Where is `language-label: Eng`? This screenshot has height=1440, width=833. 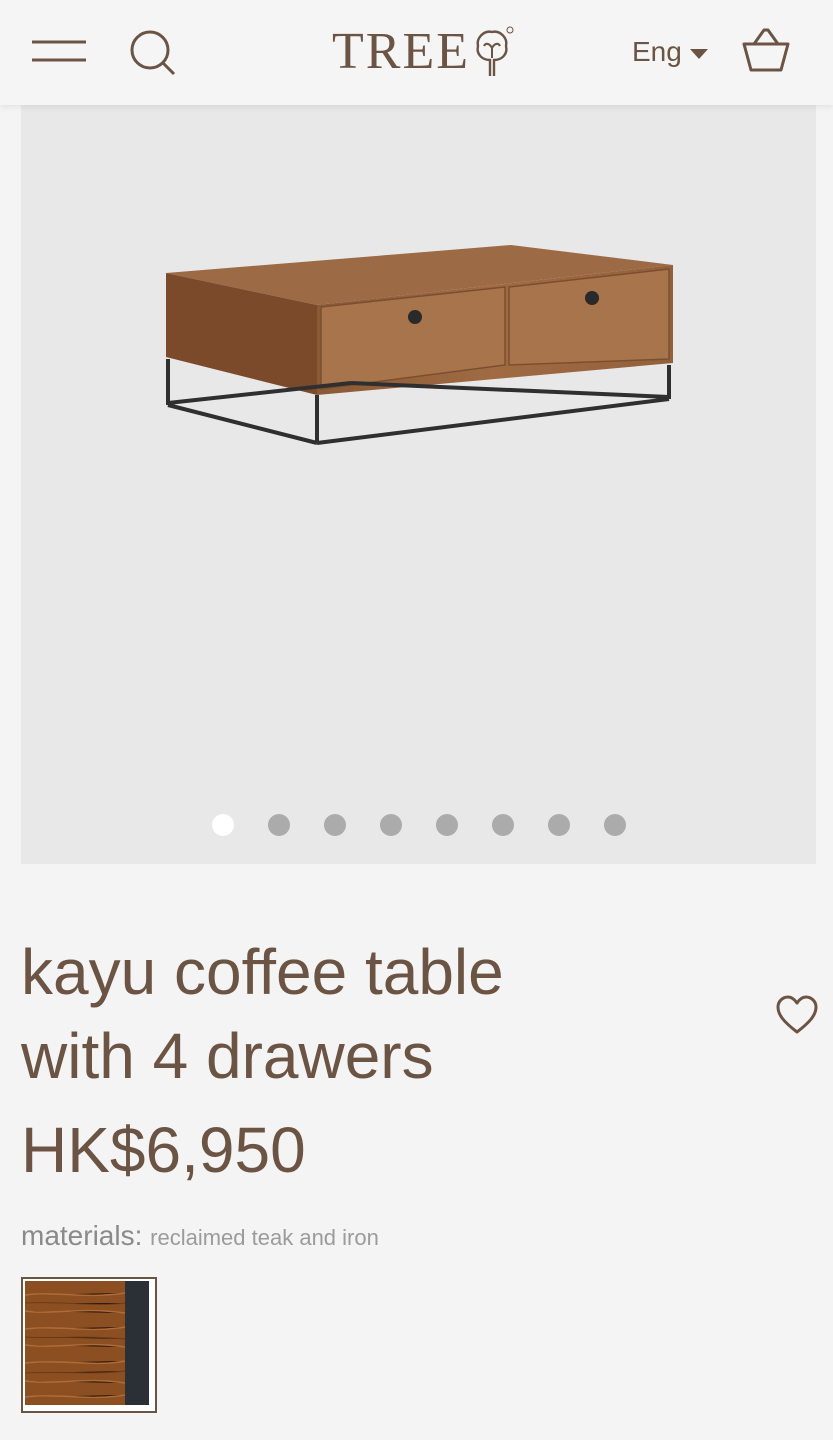
language-label: Eng is located at coordinates (657, 51).